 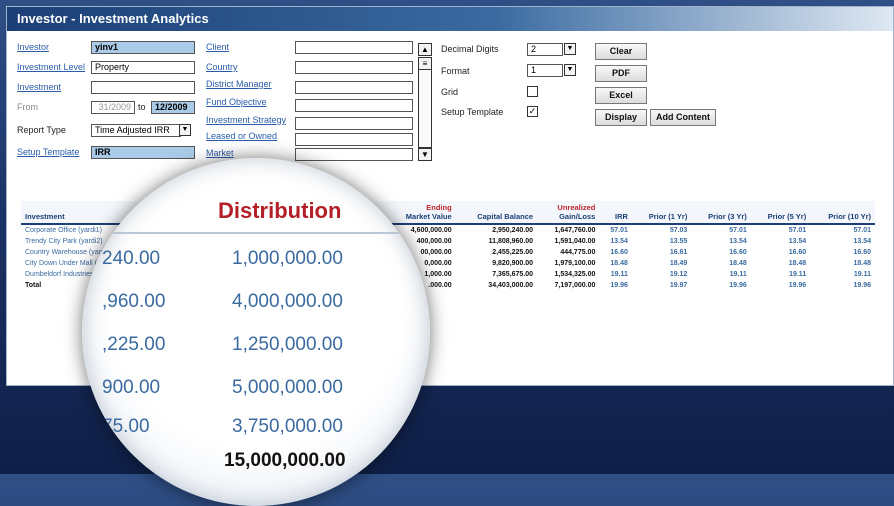 I want to click on magnifier-distribution-value: 5,000,000.00, so click(x=287, y=387).